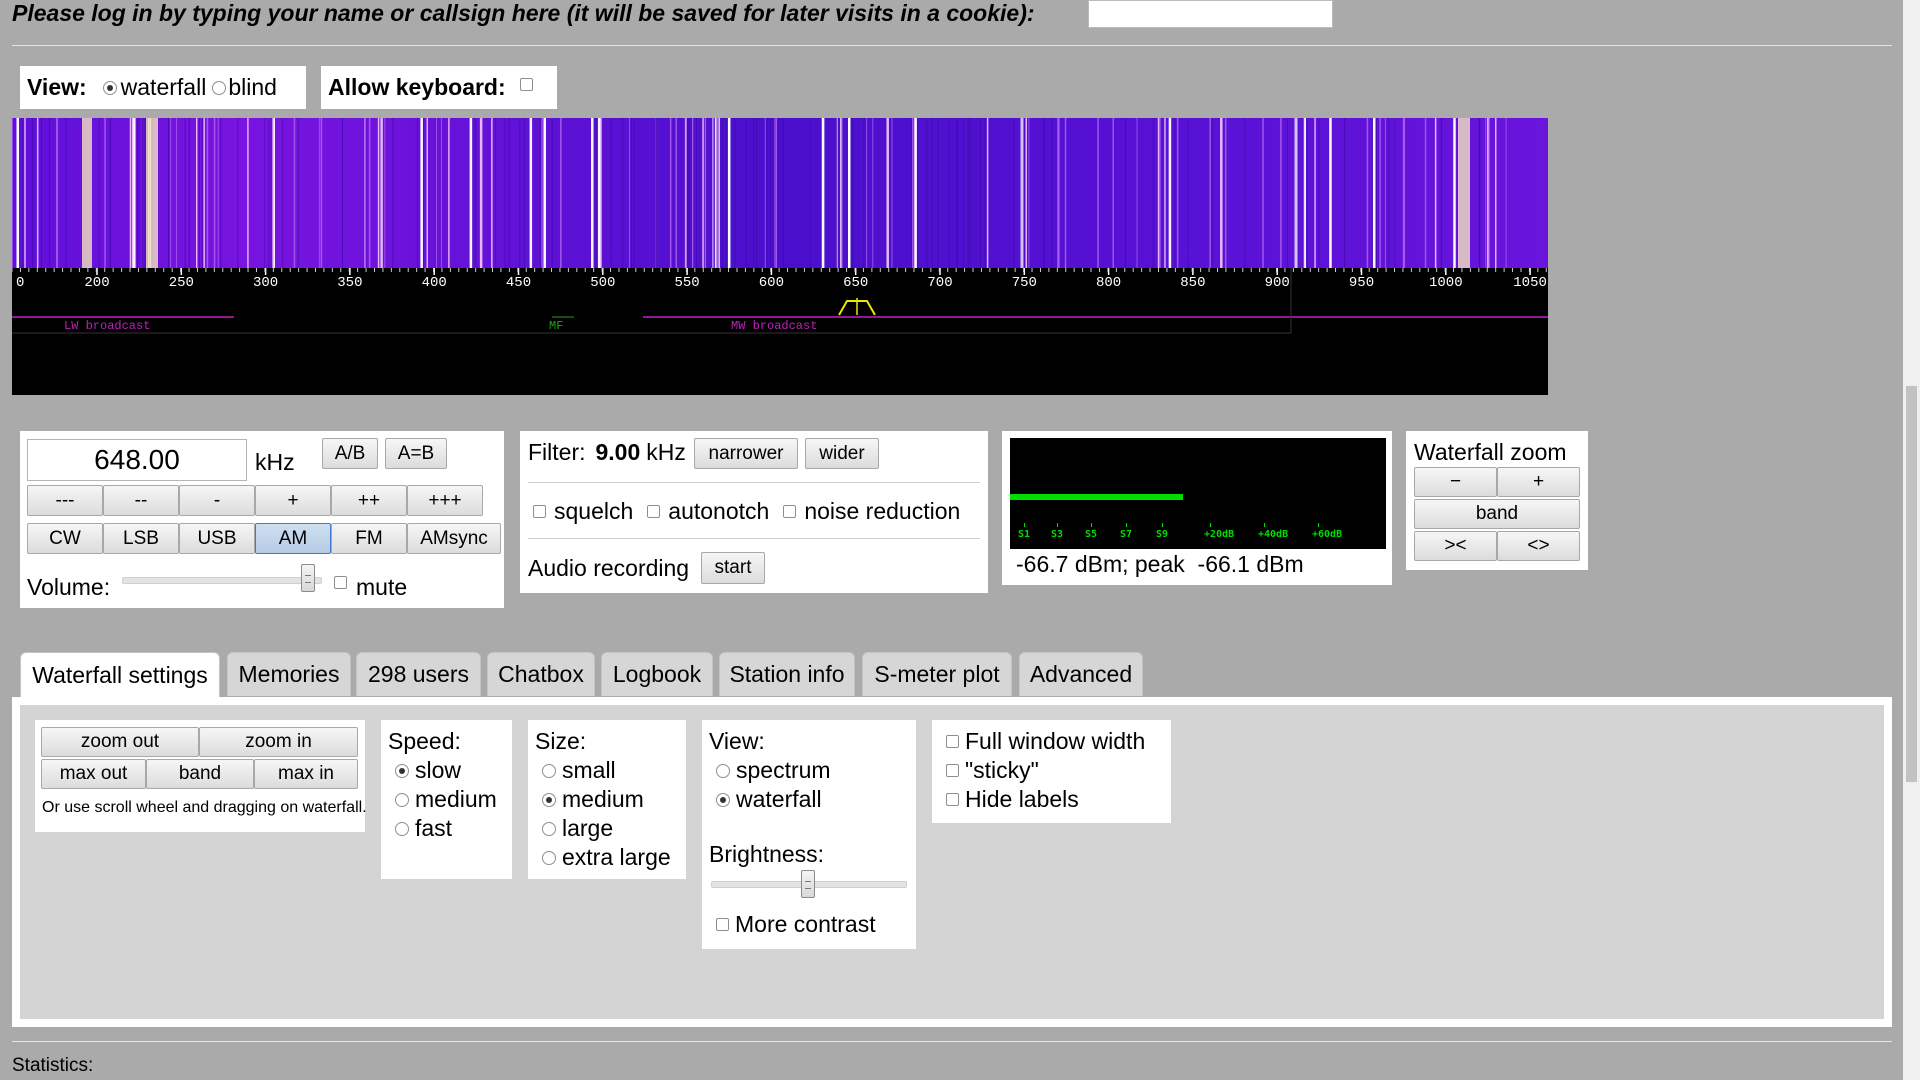  What do you see at coordinates (20, 283) in the screenshot?
I see `scale-label: 0` at bounding box center [20, 283].